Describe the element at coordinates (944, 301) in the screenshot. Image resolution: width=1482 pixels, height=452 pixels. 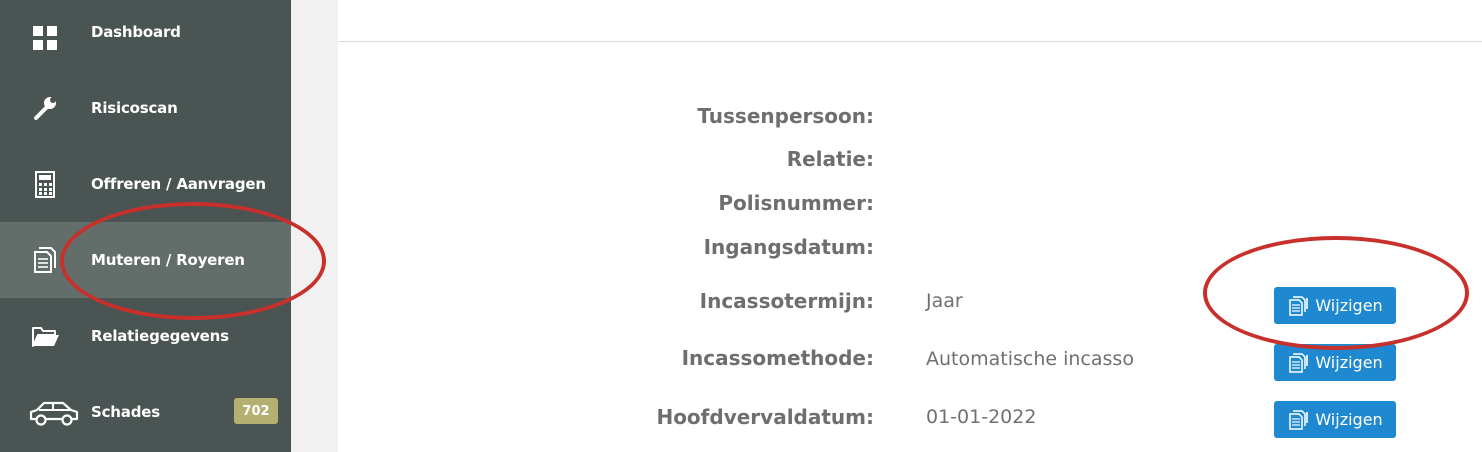
I see `incassotermijn-value: Jaar` at that location.